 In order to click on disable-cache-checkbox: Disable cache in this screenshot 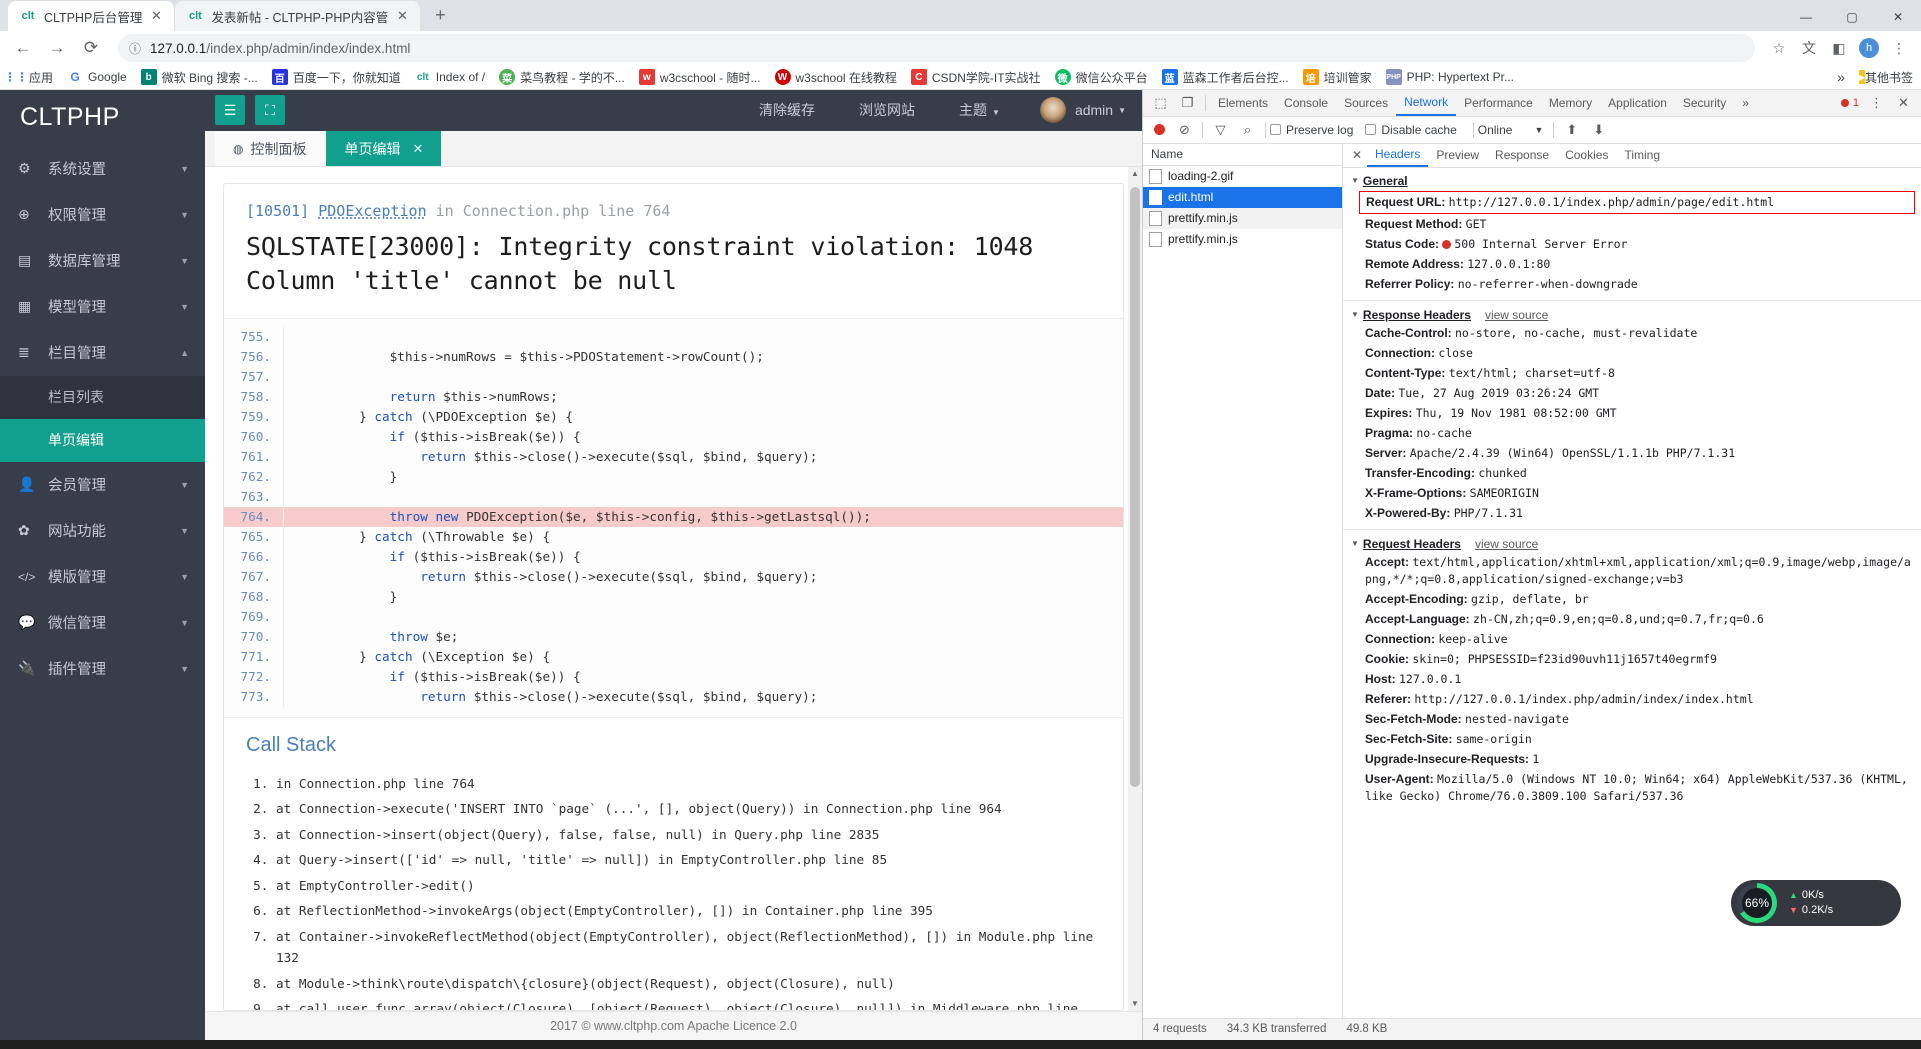, I will do `click(1411, 130)`.